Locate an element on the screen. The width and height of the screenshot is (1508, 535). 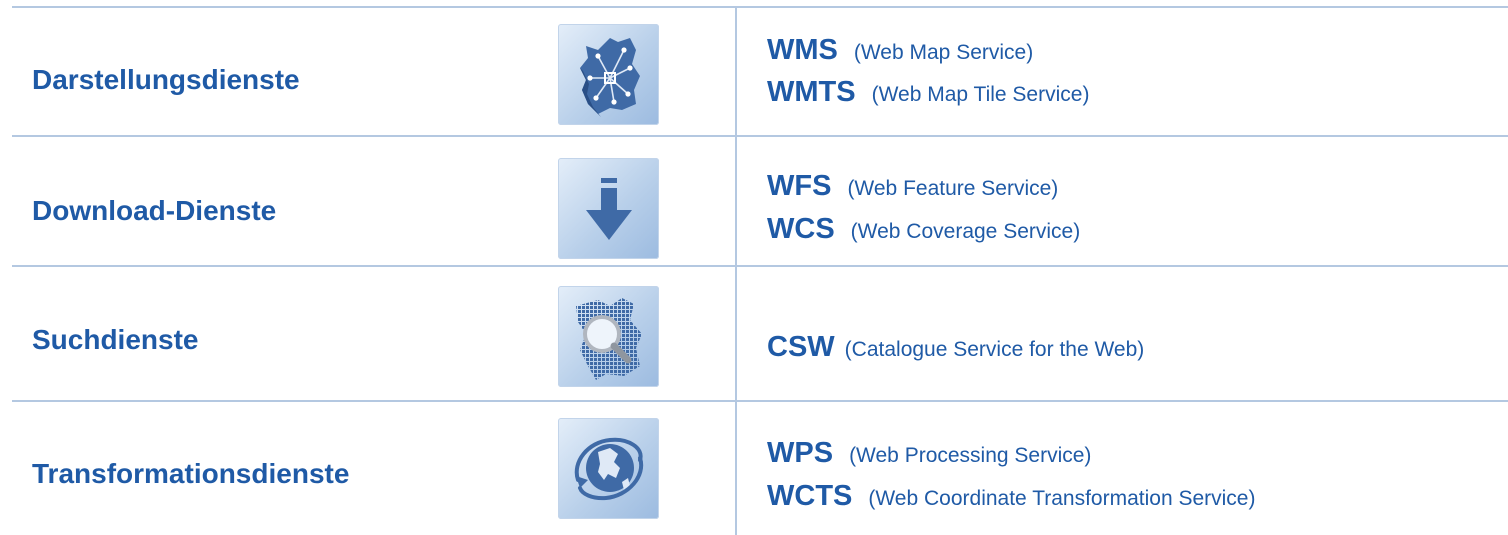
category-label: Transformationsdienste is located at coordinates (191, 473).